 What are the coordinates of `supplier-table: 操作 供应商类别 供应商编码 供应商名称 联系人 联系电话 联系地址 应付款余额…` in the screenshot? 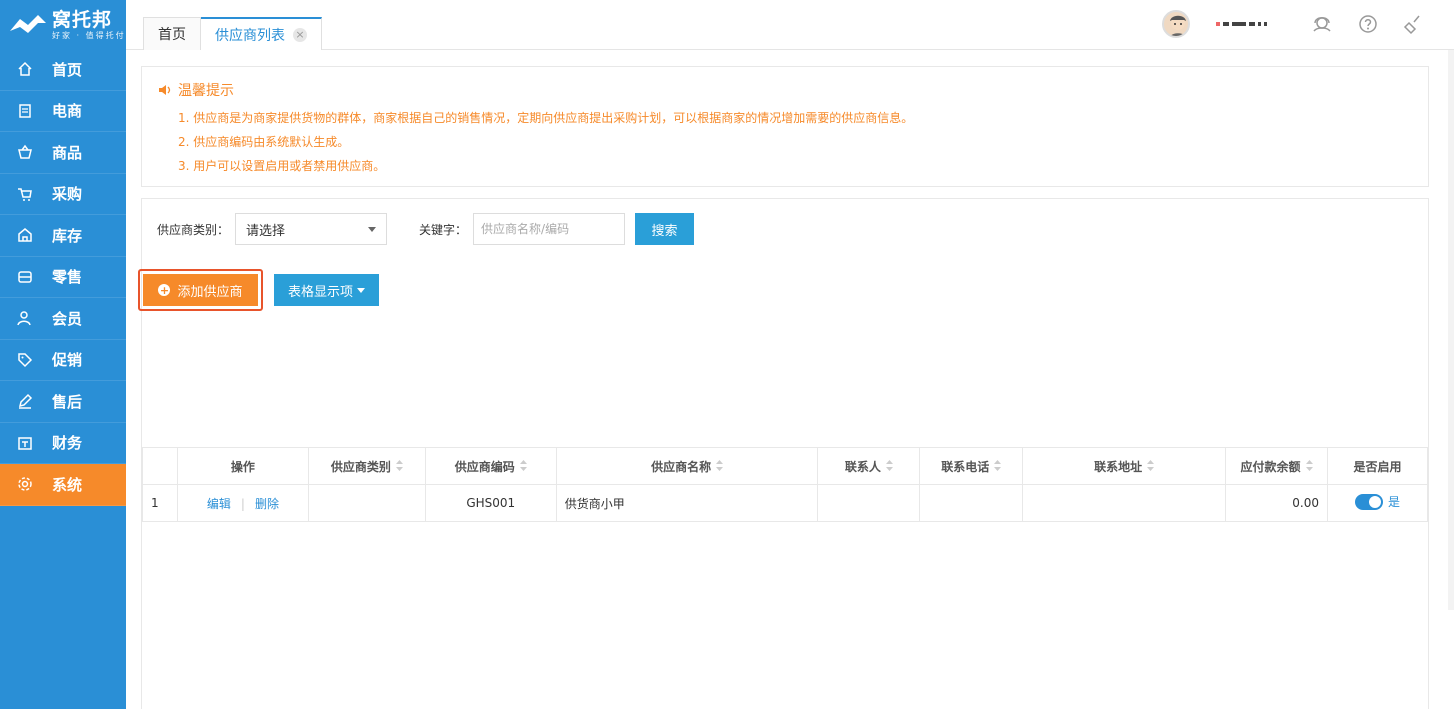 It's located at (785, 484).